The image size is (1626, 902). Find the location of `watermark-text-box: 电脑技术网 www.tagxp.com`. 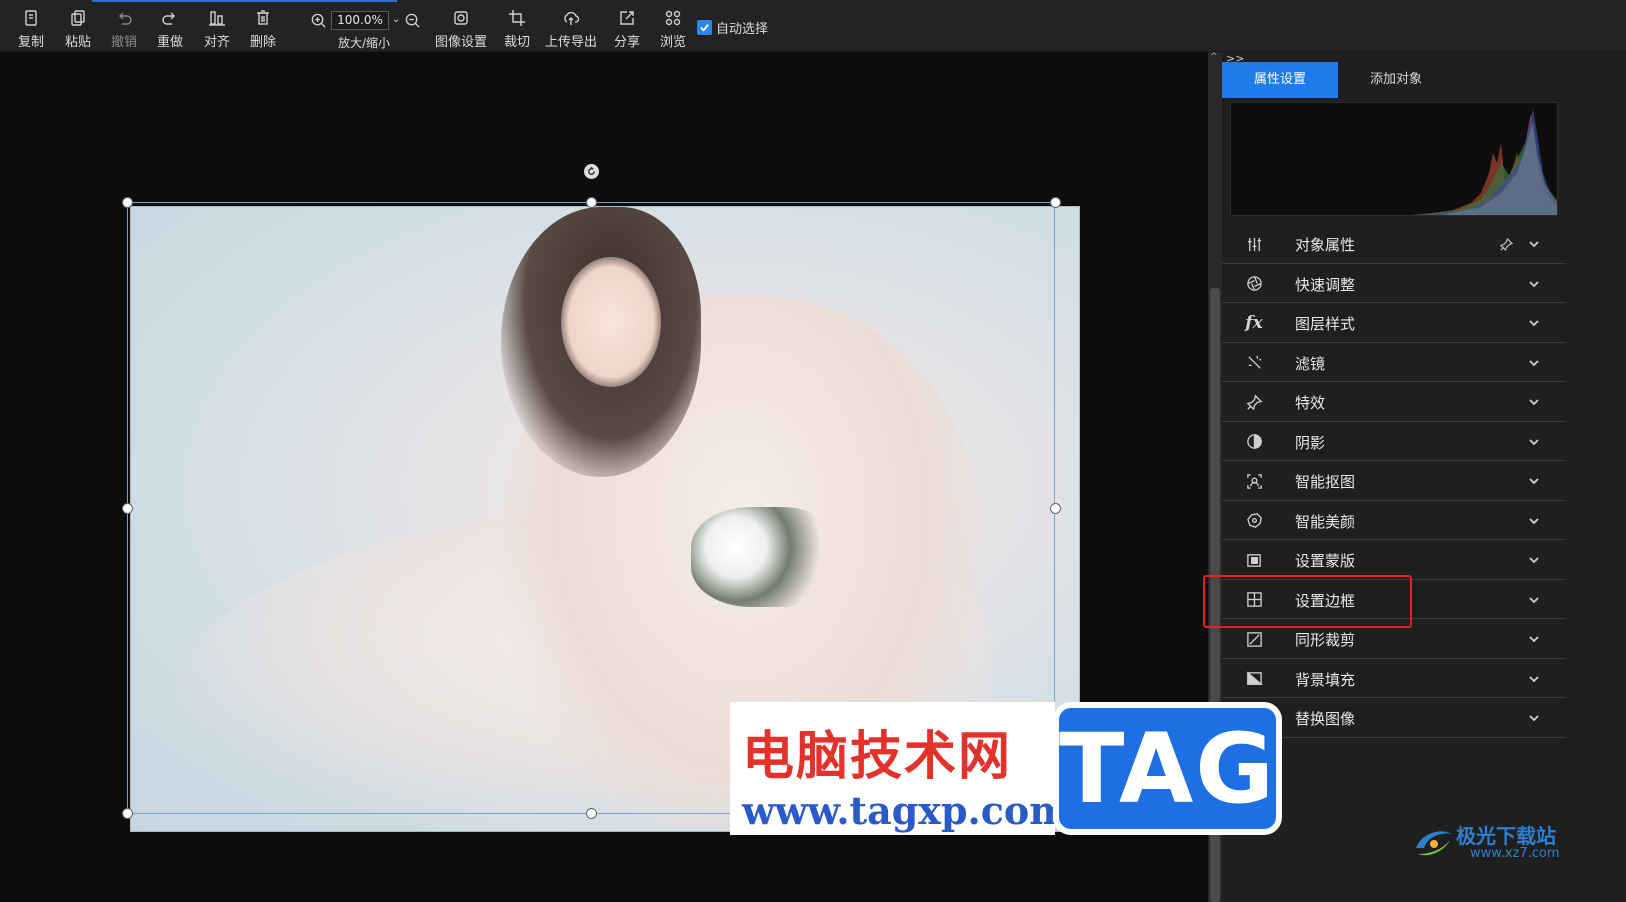

watermark-text-box: 电脑技术网 www.tagxp.com is located at coordinates (899, 768).